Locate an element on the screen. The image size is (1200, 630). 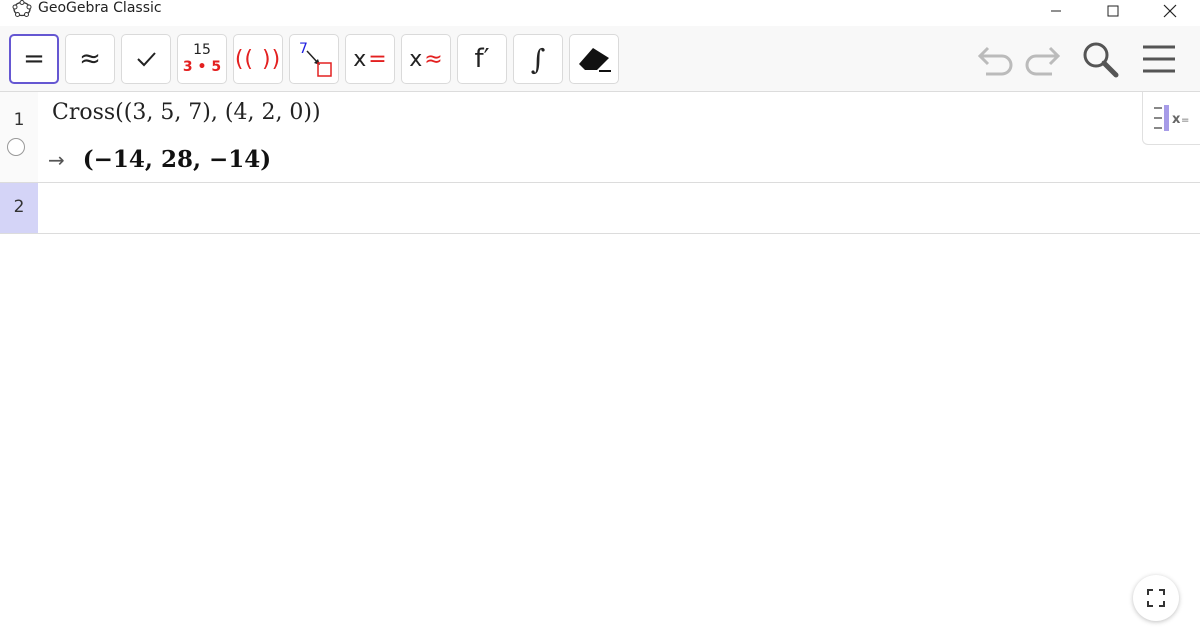
row-margin is located at coordinates (19, 137).